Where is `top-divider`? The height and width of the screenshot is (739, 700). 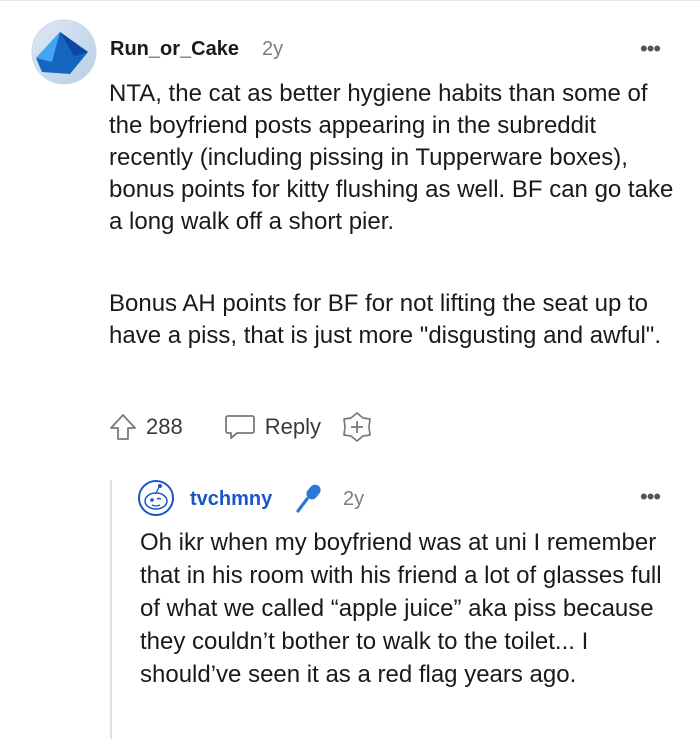 top-divider is located at coordinates (350, 0).